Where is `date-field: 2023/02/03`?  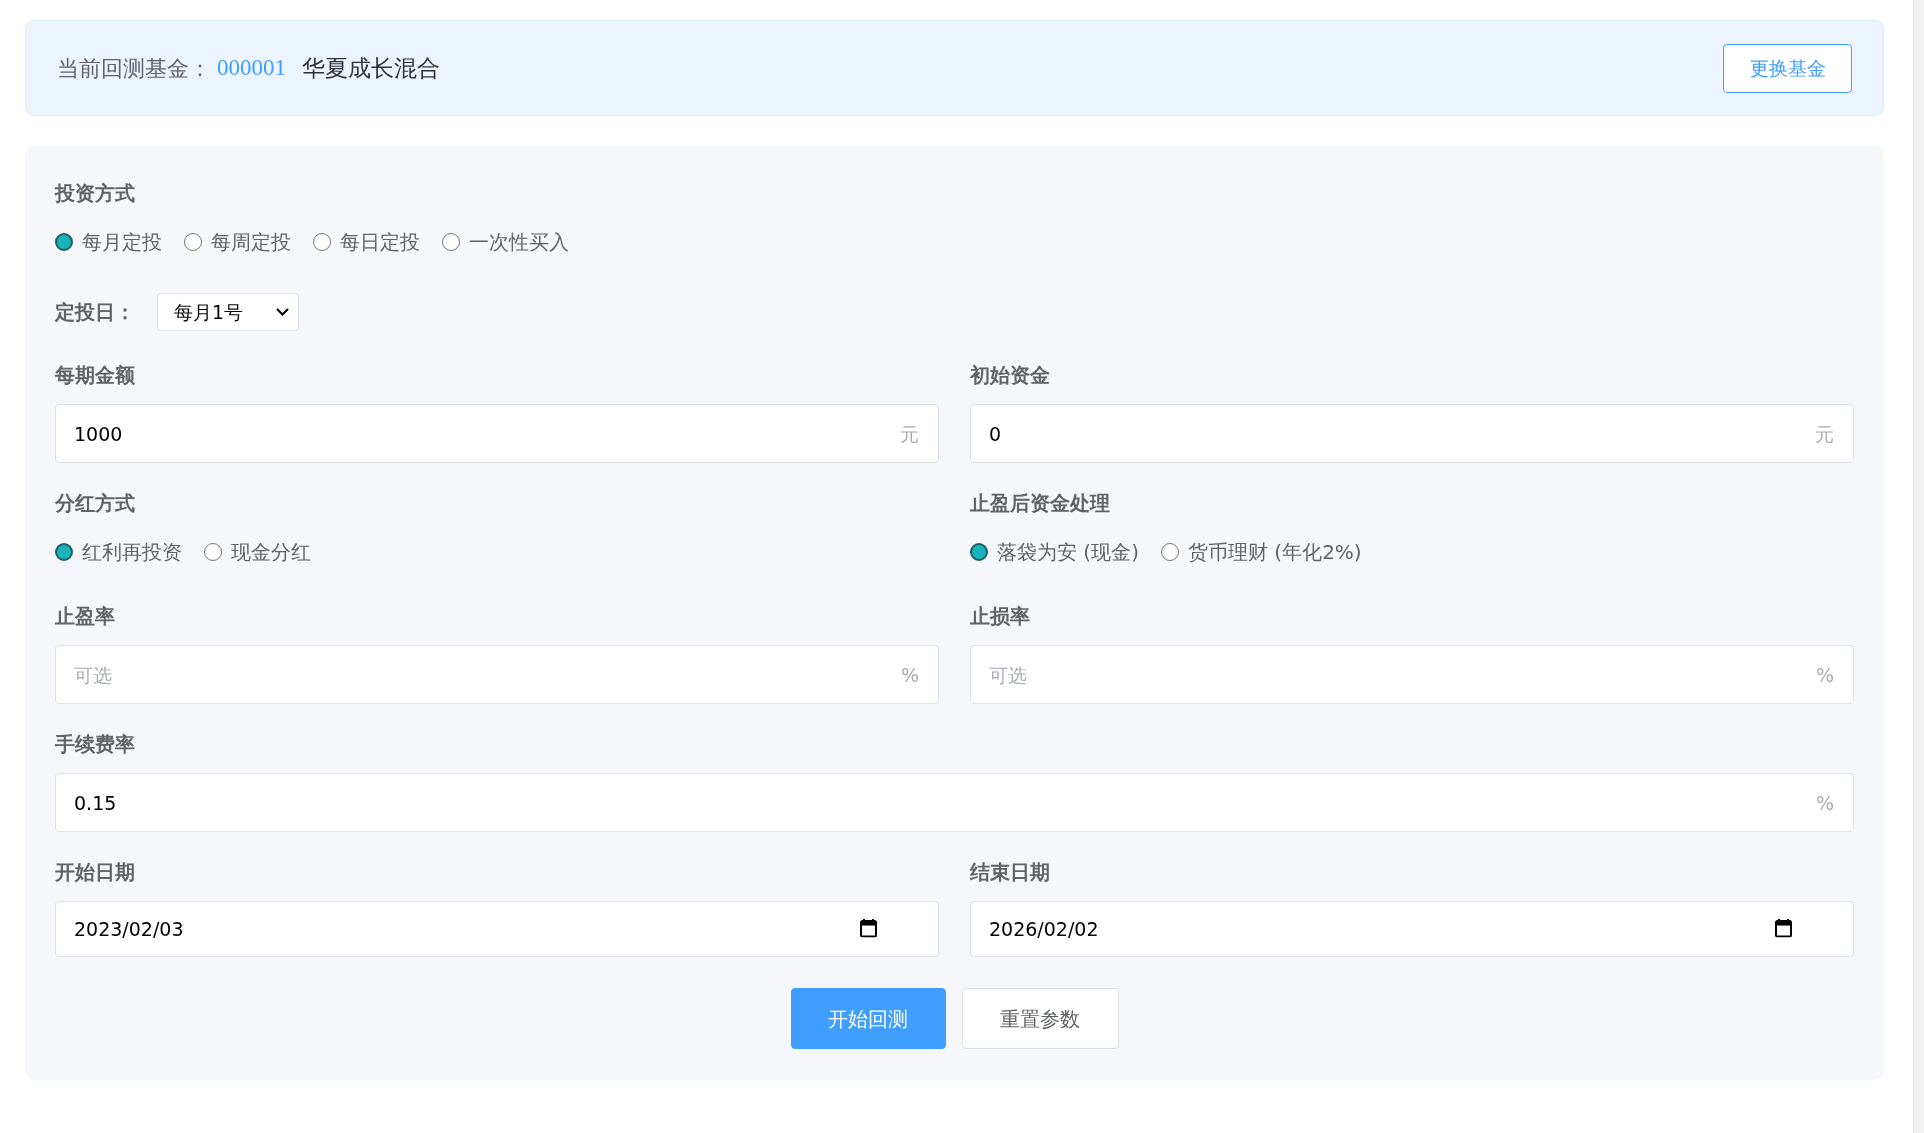
date-field: 2023/02/03 is located at coordinates (497, 929).